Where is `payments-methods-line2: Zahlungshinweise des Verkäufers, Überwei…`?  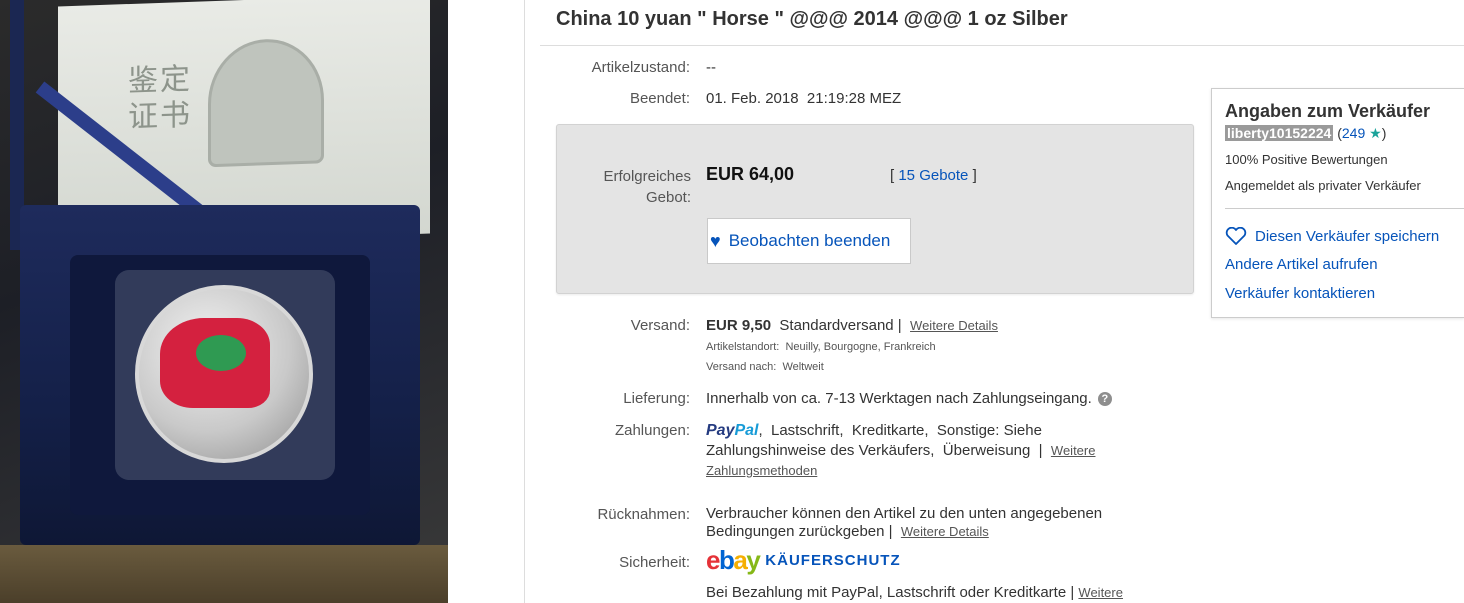 payments-methods-line2: Zahlungshinweise des Verkäufers, Überwei… is located at coordinates (874, 450).